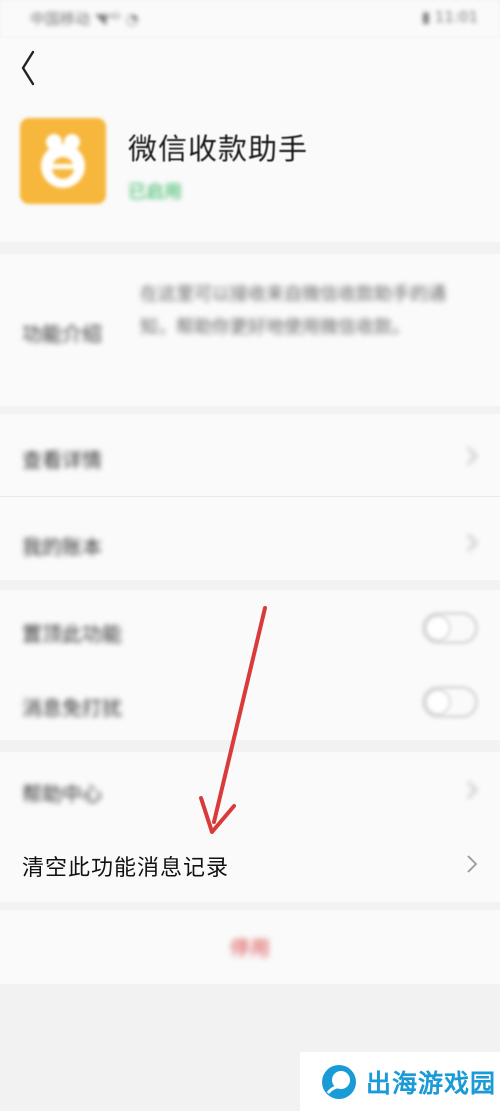 This screenshot has height=1111, width=500. What do you see at coordinates (339, 1081) in the screenshot?
I see `watermark-logo-icon` at bounding box center [339, 1081].